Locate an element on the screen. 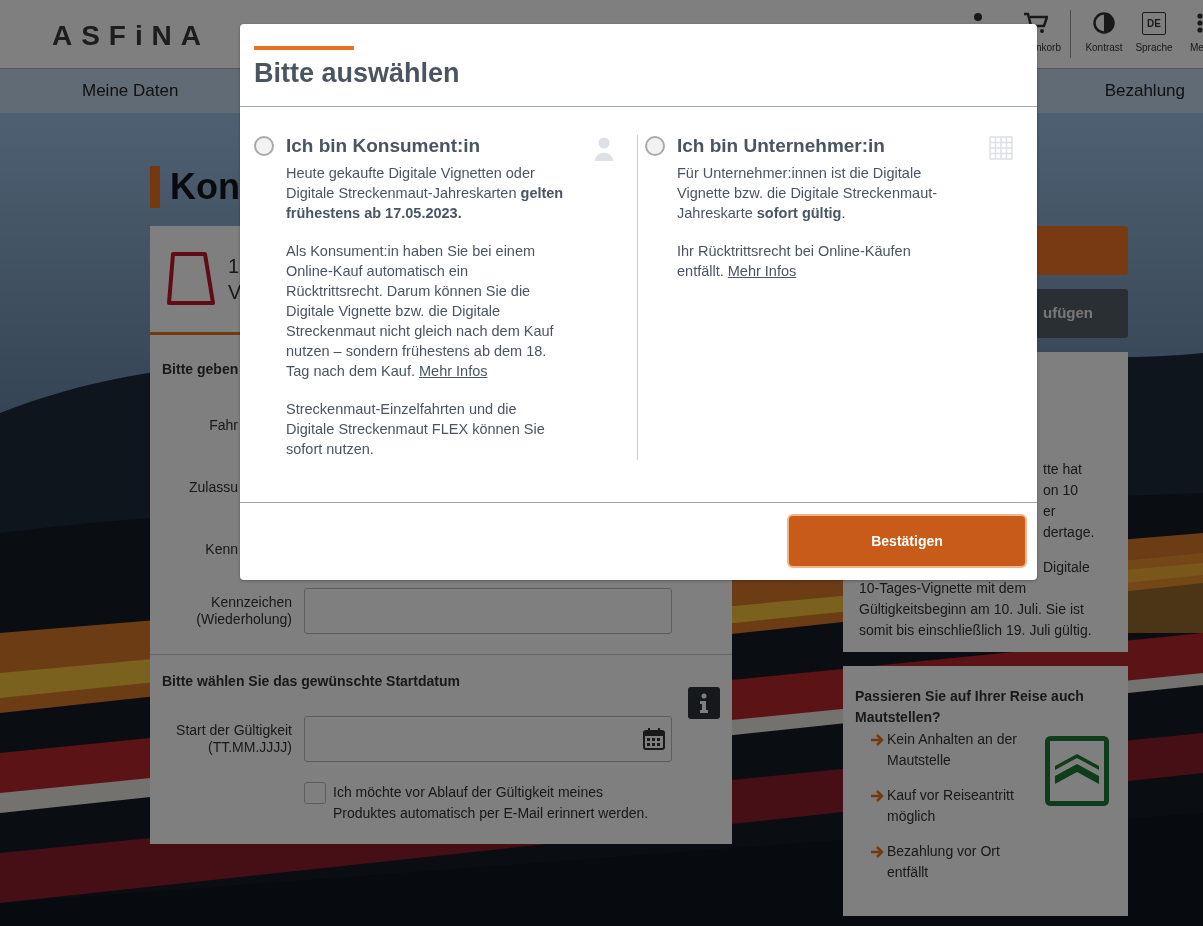  option-title: Ich bin Konsument:in is located at coordinates (383, 146).